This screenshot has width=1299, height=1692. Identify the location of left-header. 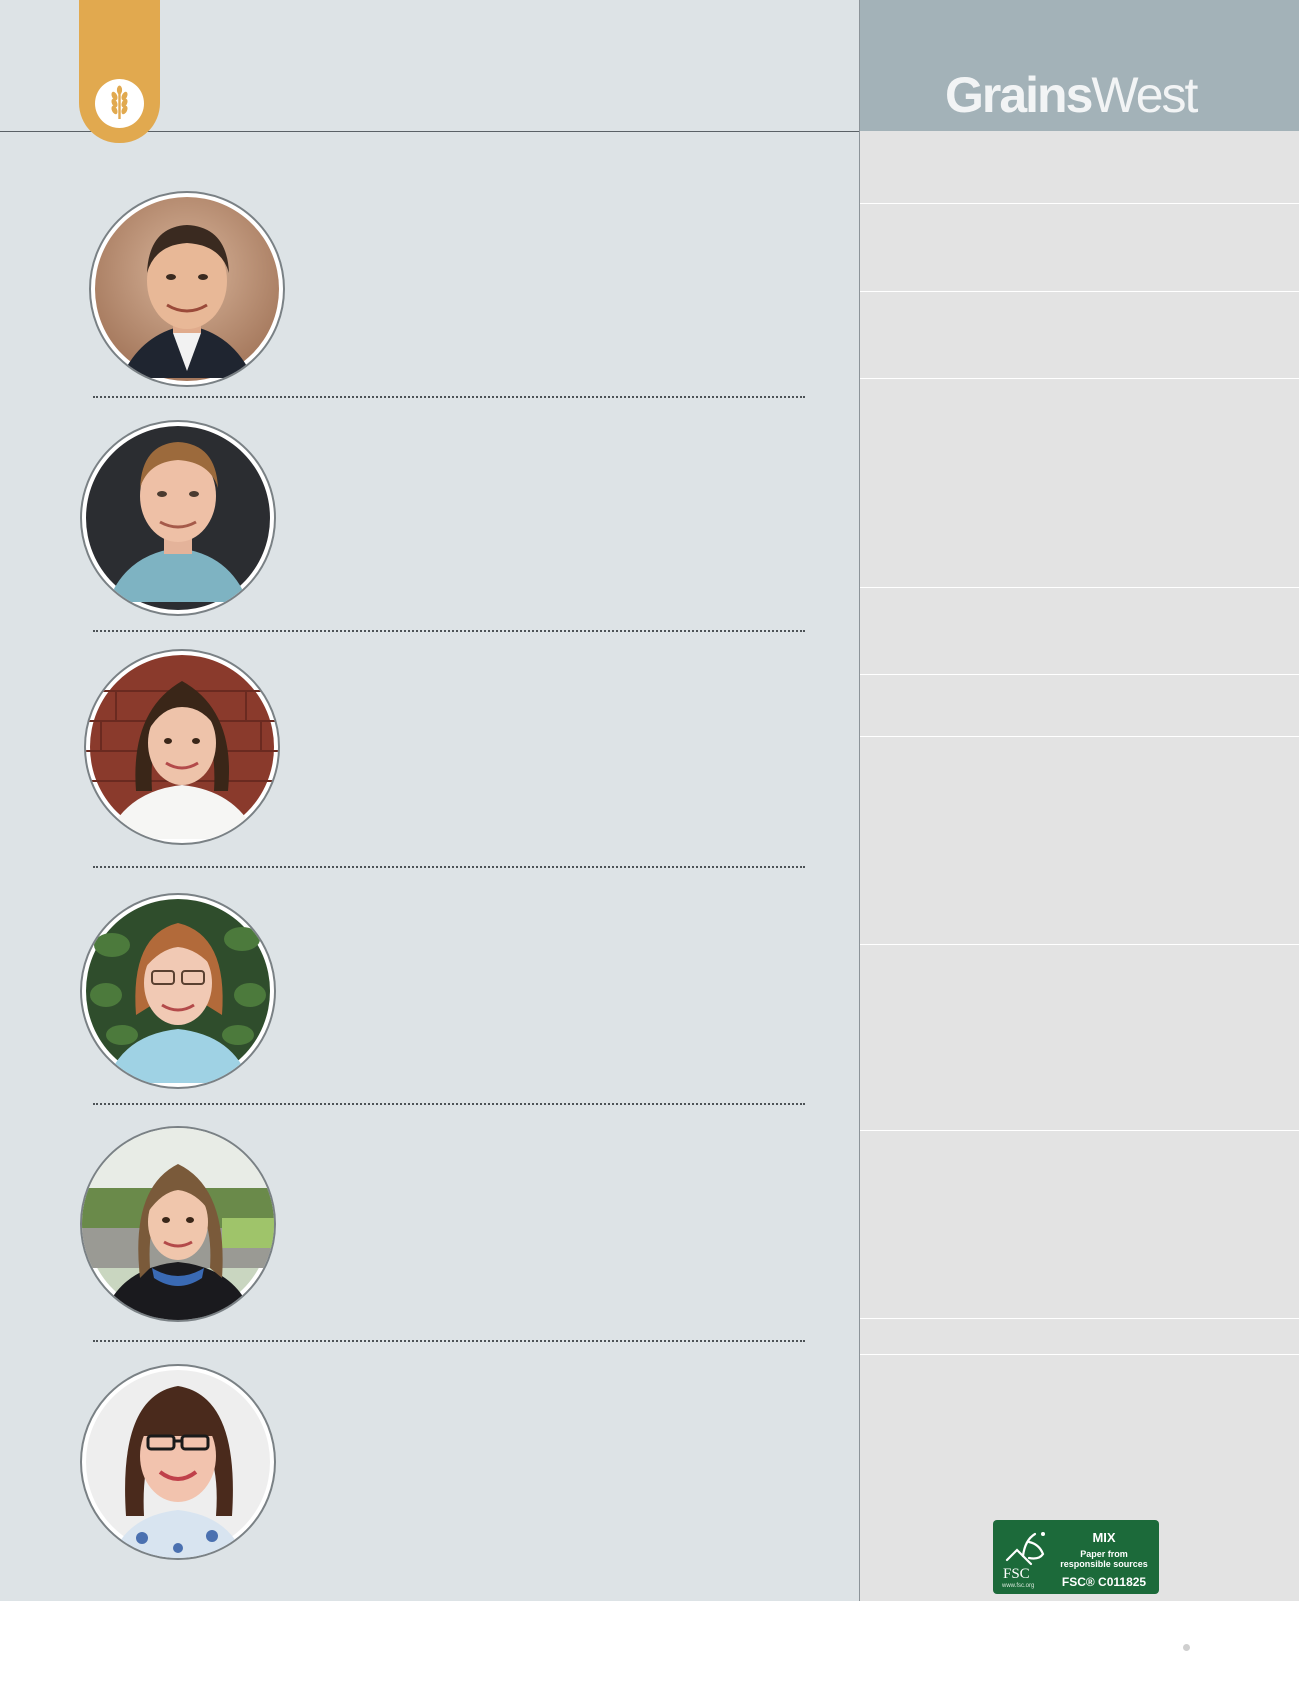
(429, 71).